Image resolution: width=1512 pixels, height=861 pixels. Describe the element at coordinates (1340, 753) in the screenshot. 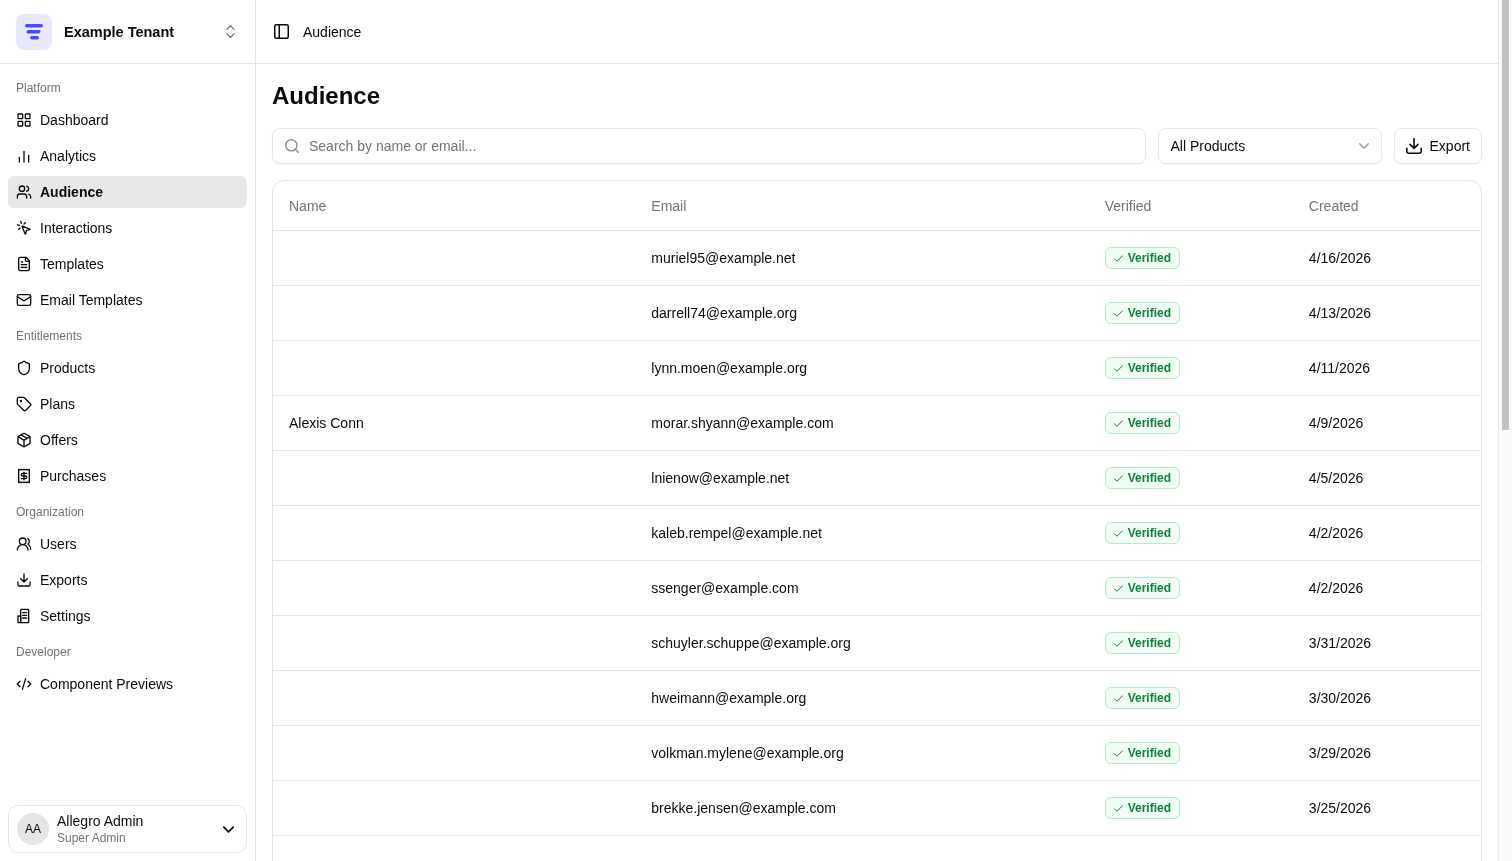

I see `created-date: 3/29/2026` at that location.